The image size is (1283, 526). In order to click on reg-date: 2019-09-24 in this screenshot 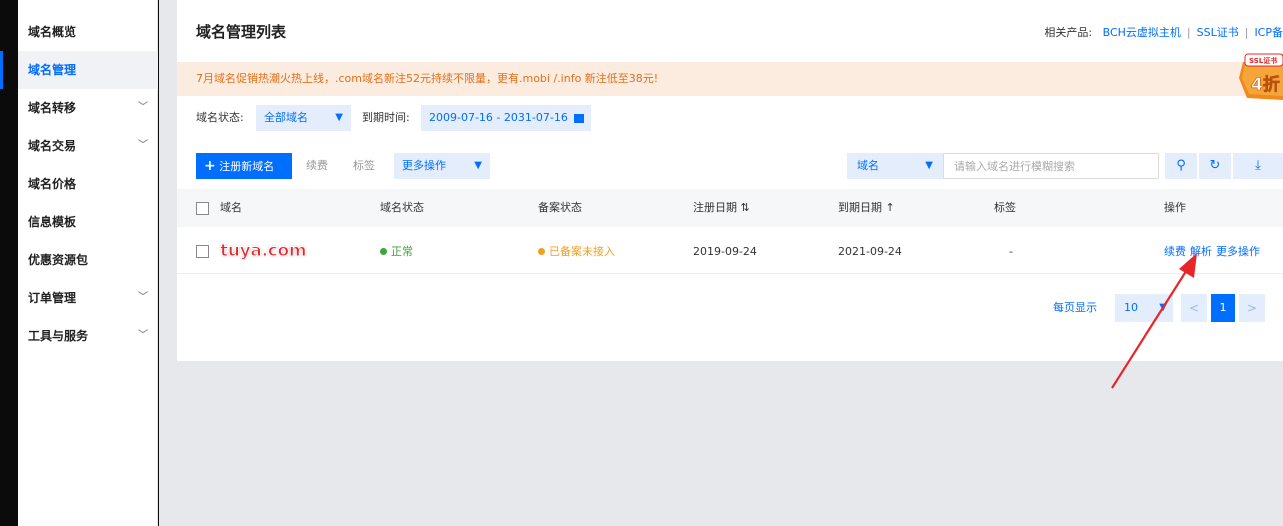, I will do `click(725, 251)`.